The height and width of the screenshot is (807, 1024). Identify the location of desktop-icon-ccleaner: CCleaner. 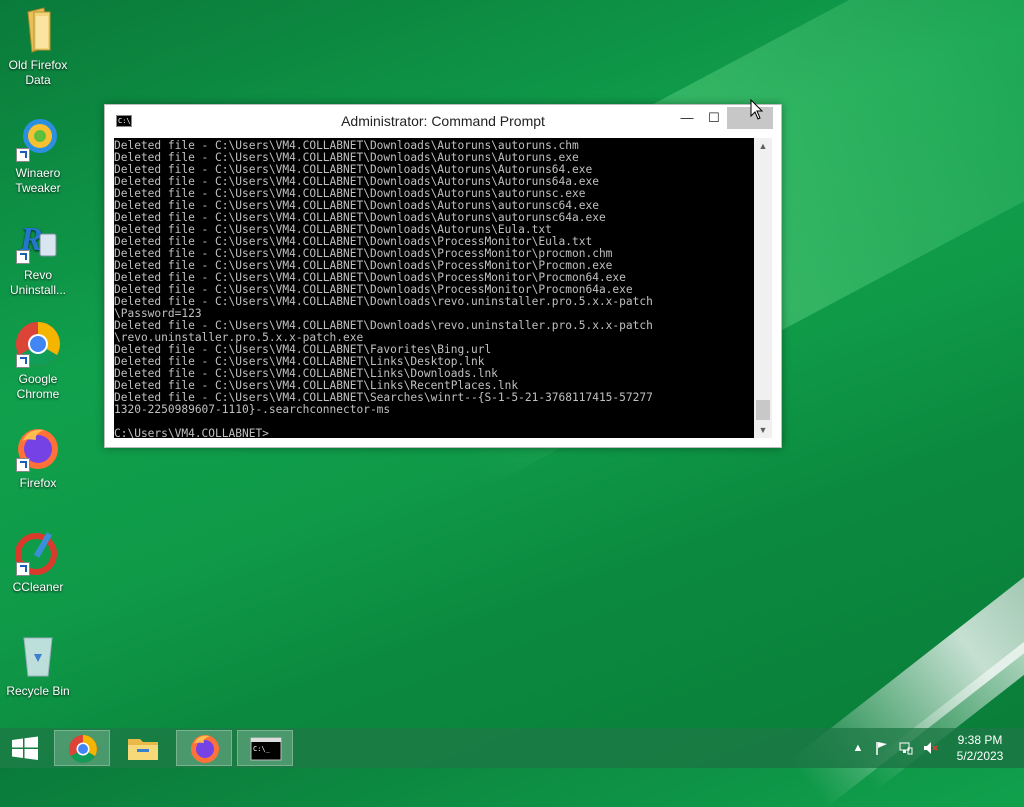
(38, 561).